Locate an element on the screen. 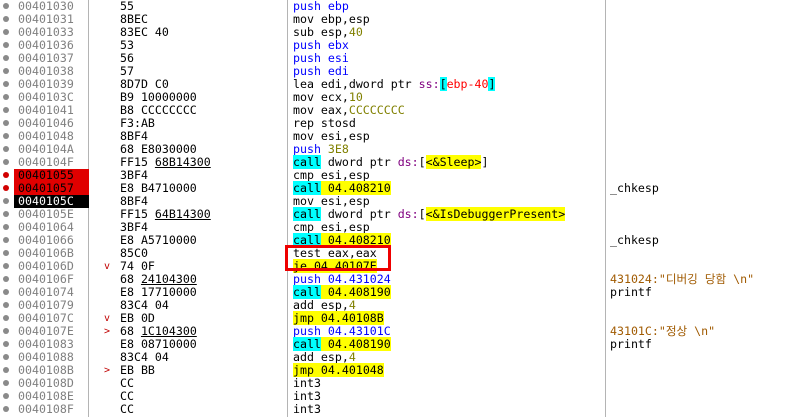  disasm-row: 0040108F CC int3 is located at coordinates (398, 409).